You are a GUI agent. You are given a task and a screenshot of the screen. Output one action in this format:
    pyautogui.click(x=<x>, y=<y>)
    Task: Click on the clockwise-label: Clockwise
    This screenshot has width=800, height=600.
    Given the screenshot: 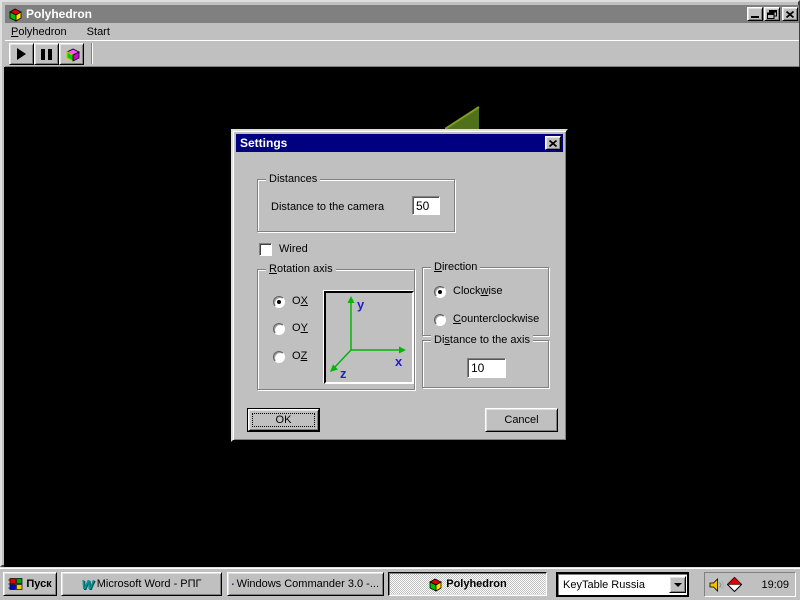 What is the action you would take?
    pyautogui.click(x=478, y=291)
    